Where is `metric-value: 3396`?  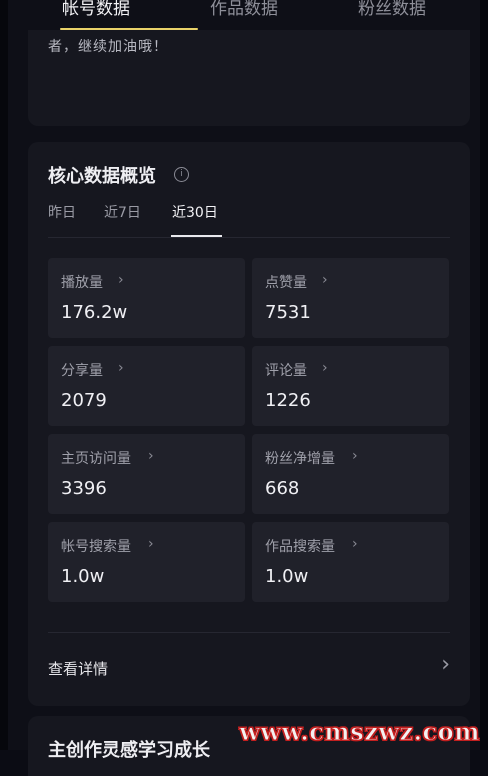
metric-value: 3396 is located at coordinates (84, 488).